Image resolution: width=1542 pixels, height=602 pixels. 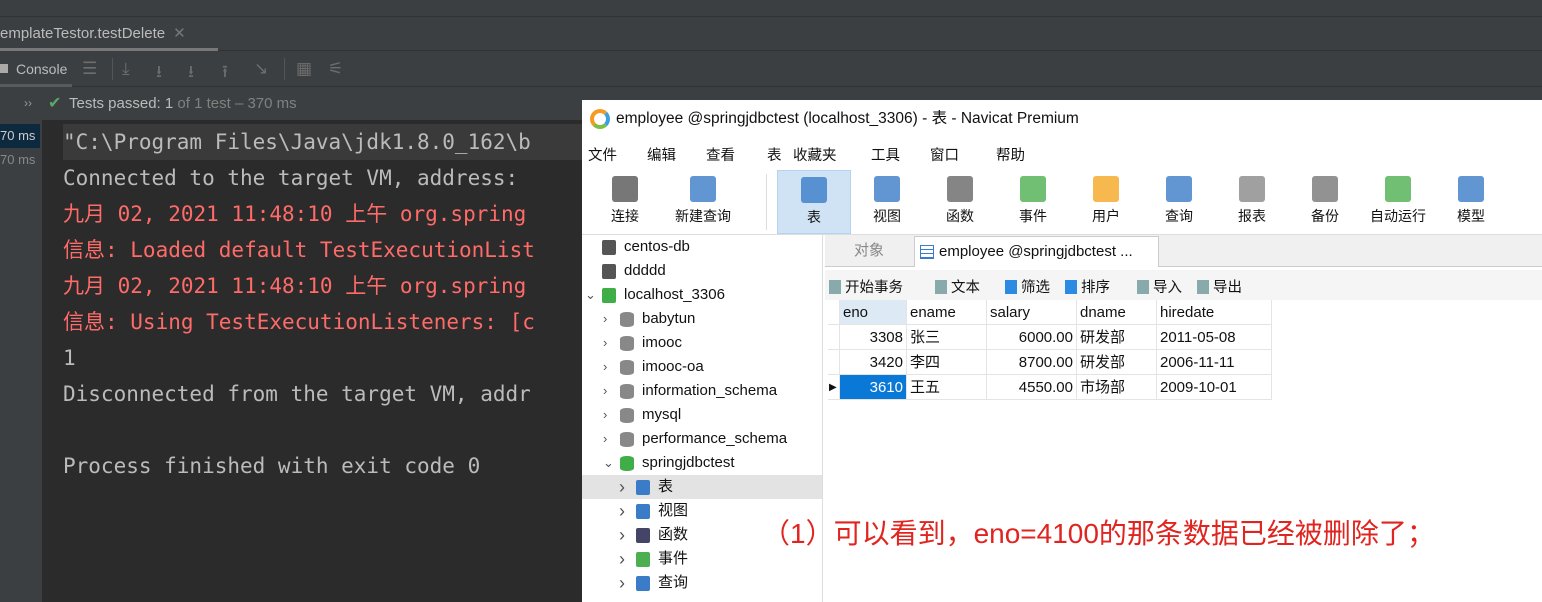 I want to click on run-tab: emplateTestor.testDelete ✕, so click(x=109, y=34).